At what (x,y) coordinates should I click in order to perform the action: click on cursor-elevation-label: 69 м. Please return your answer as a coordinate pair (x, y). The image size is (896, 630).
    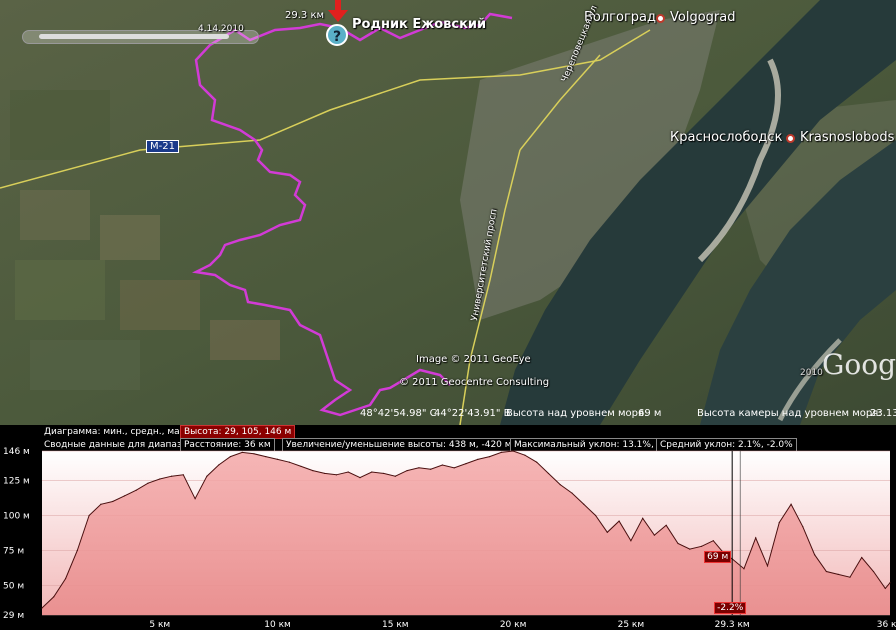
    Looking at the image, I should click on (718, 556).